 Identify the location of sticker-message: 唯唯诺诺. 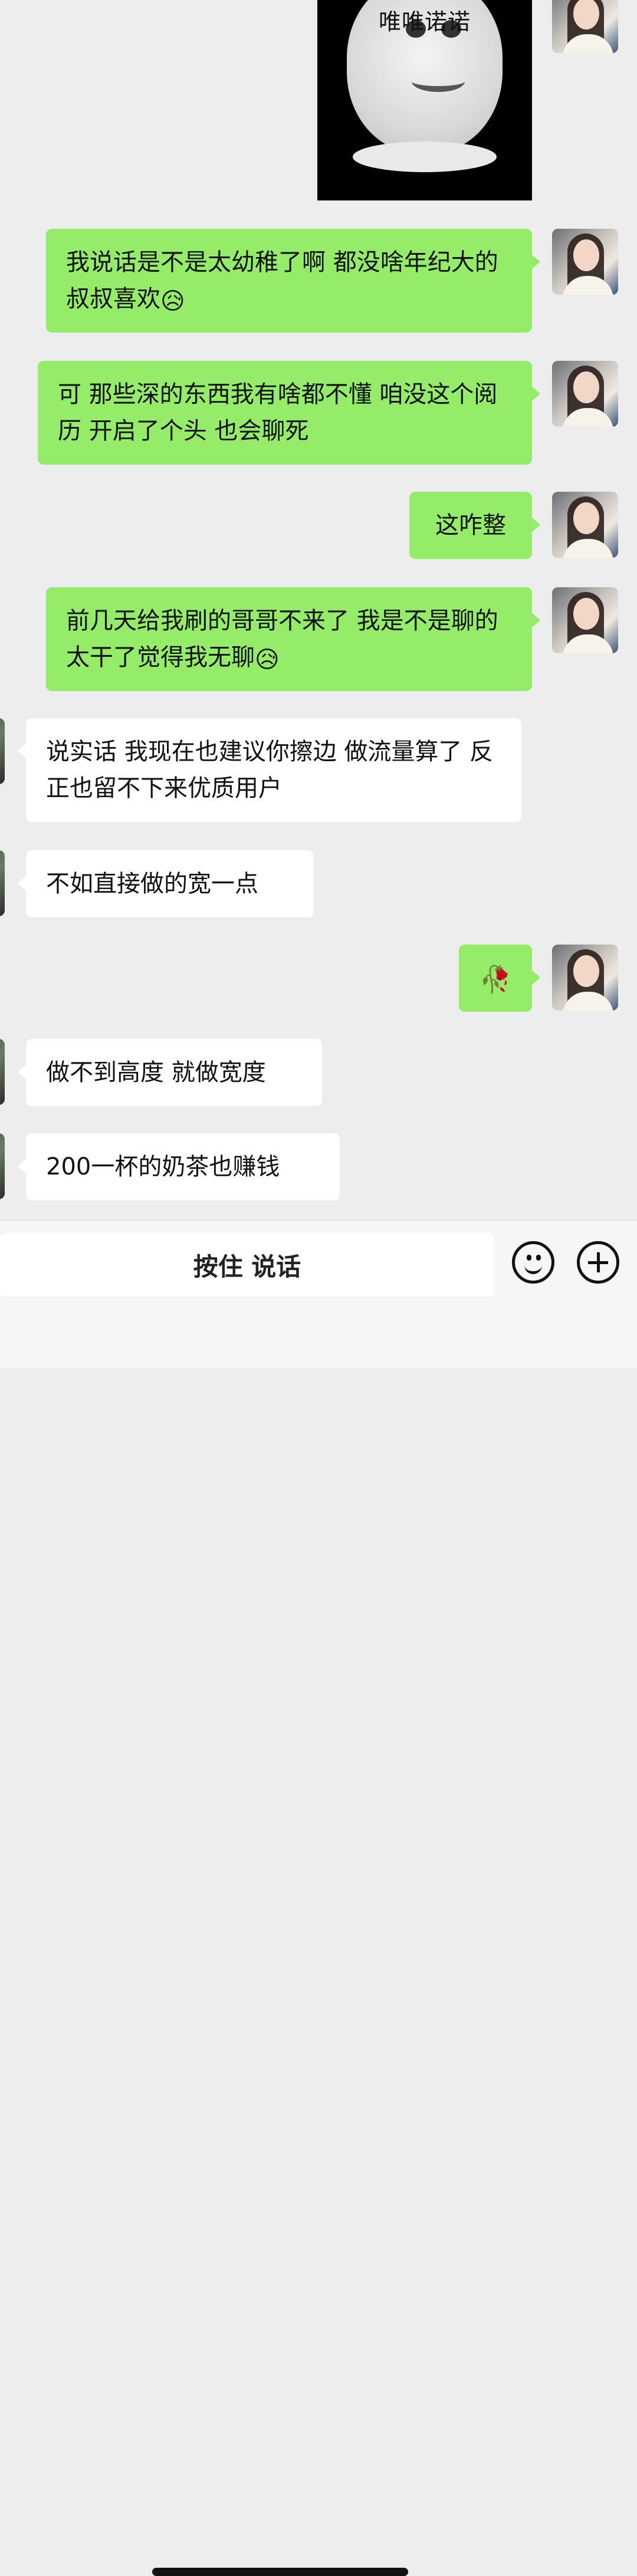
(424, 100).